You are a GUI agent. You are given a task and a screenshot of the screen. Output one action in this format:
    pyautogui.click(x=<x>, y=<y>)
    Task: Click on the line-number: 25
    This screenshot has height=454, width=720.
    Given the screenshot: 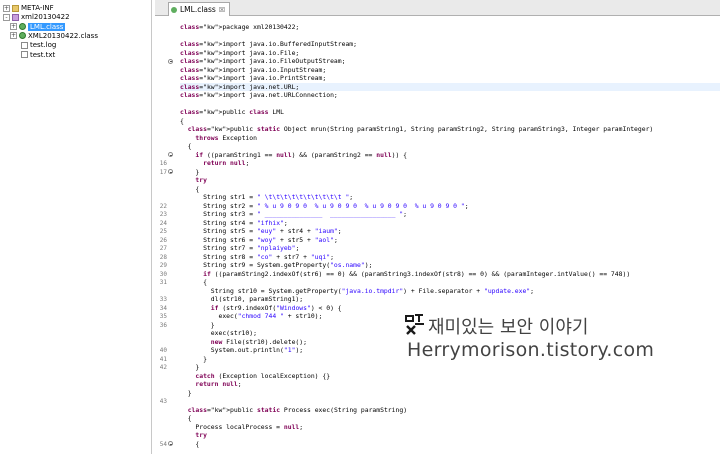 What is the action you would take?
    pyautogui.click(x=163, y=231)
    